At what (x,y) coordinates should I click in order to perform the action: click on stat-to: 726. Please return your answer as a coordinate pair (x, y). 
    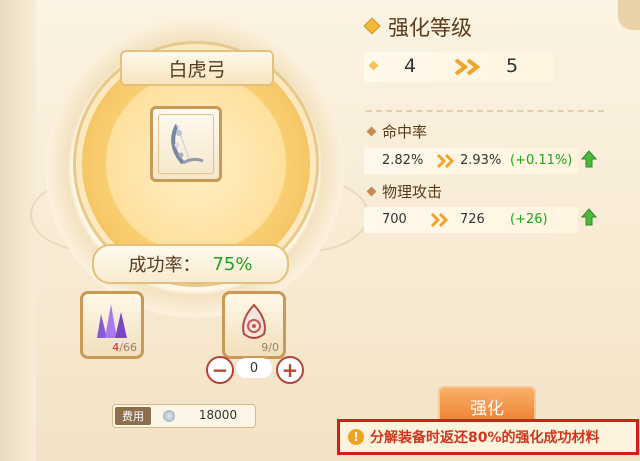
    Looking at the image, I should click on (472, 219).